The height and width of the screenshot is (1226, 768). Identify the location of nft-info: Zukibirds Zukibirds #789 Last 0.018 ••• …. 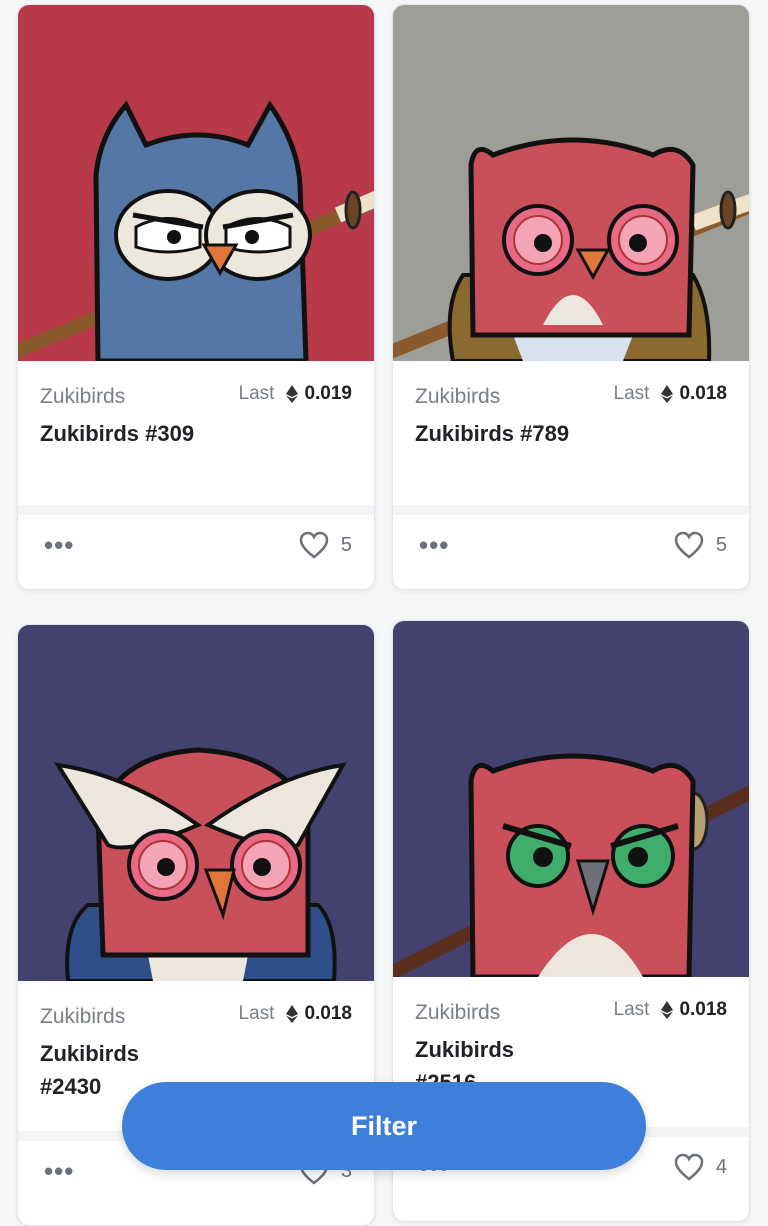
(571, 475).